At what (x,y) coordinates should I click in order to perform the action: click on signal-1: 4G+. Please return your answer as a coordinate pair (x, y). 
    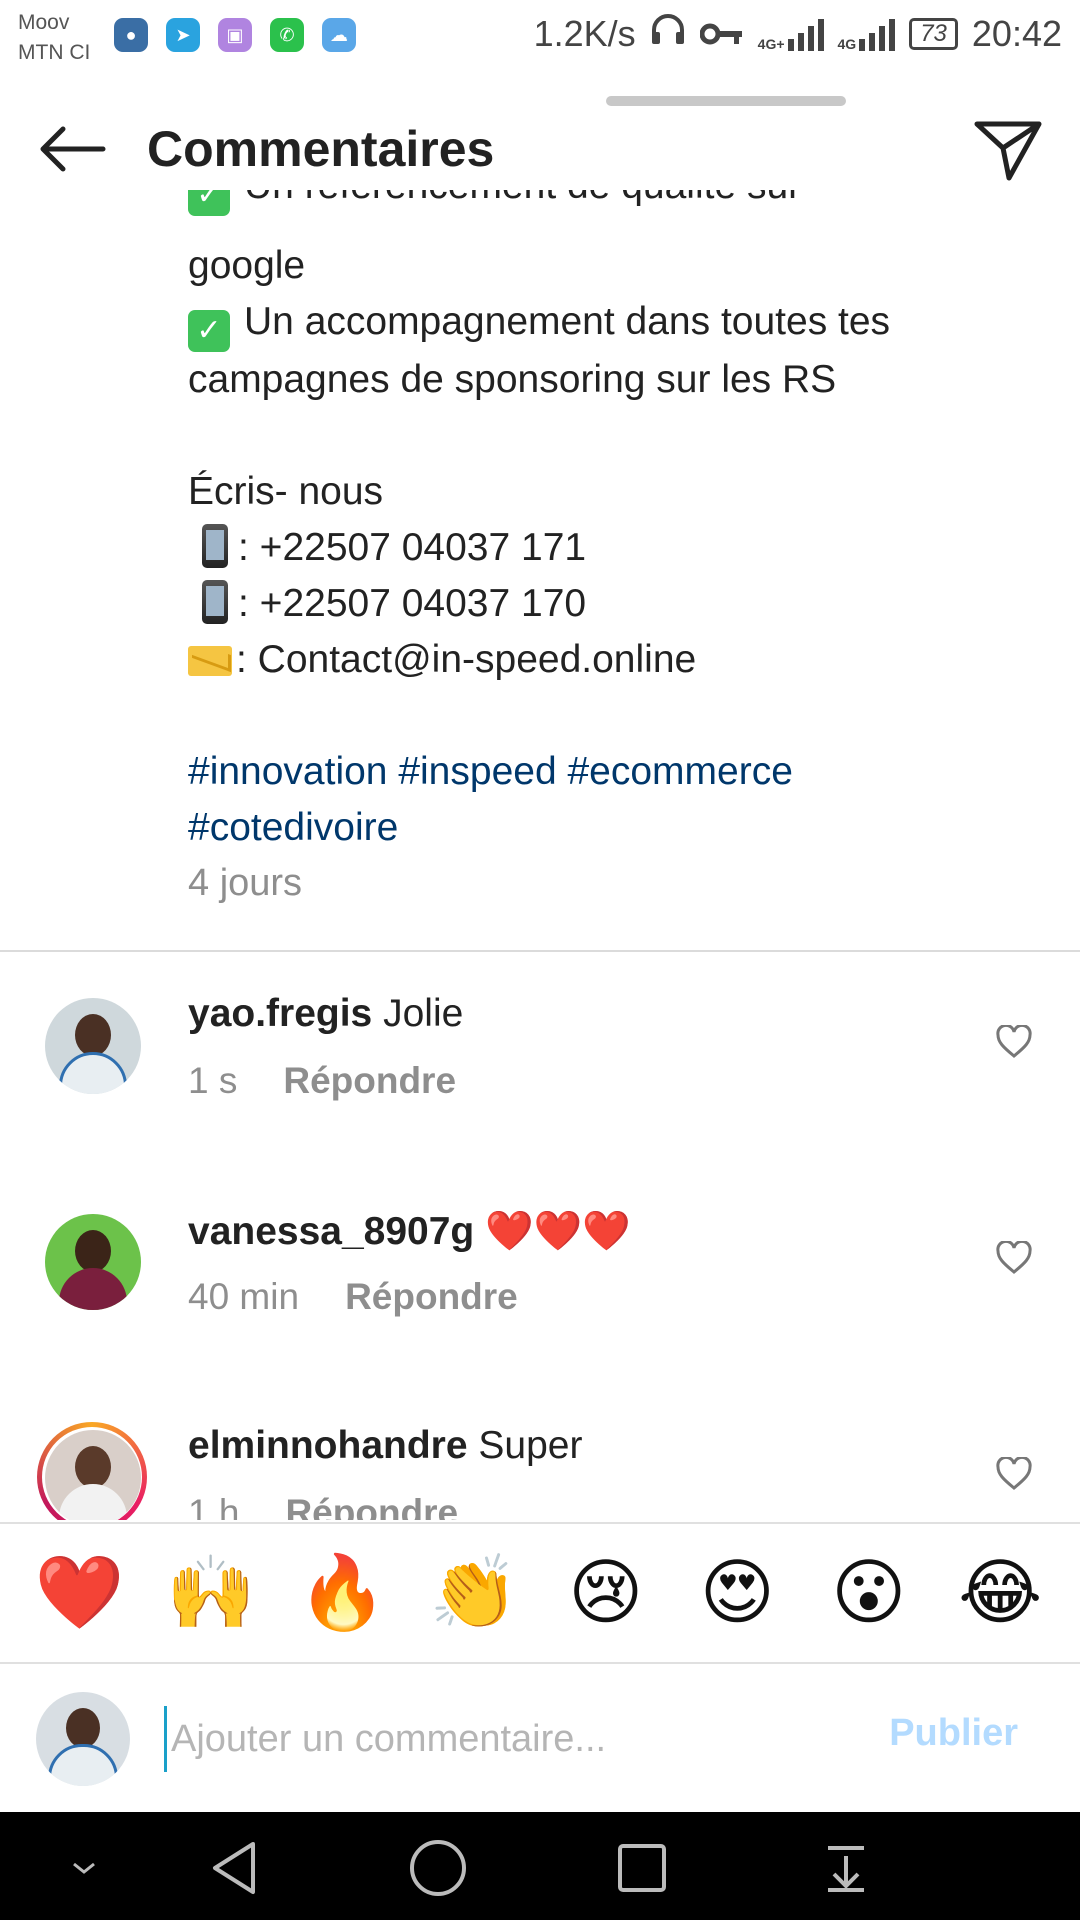
    Looking at the image, I should click on (791, 34).